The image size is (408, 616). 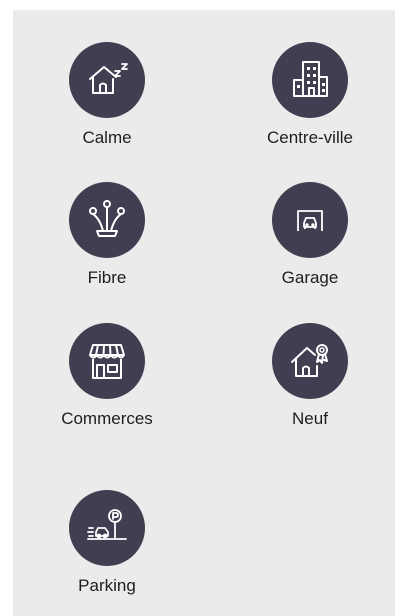 I want to click on garage-icon, so click(x=310, y=220).